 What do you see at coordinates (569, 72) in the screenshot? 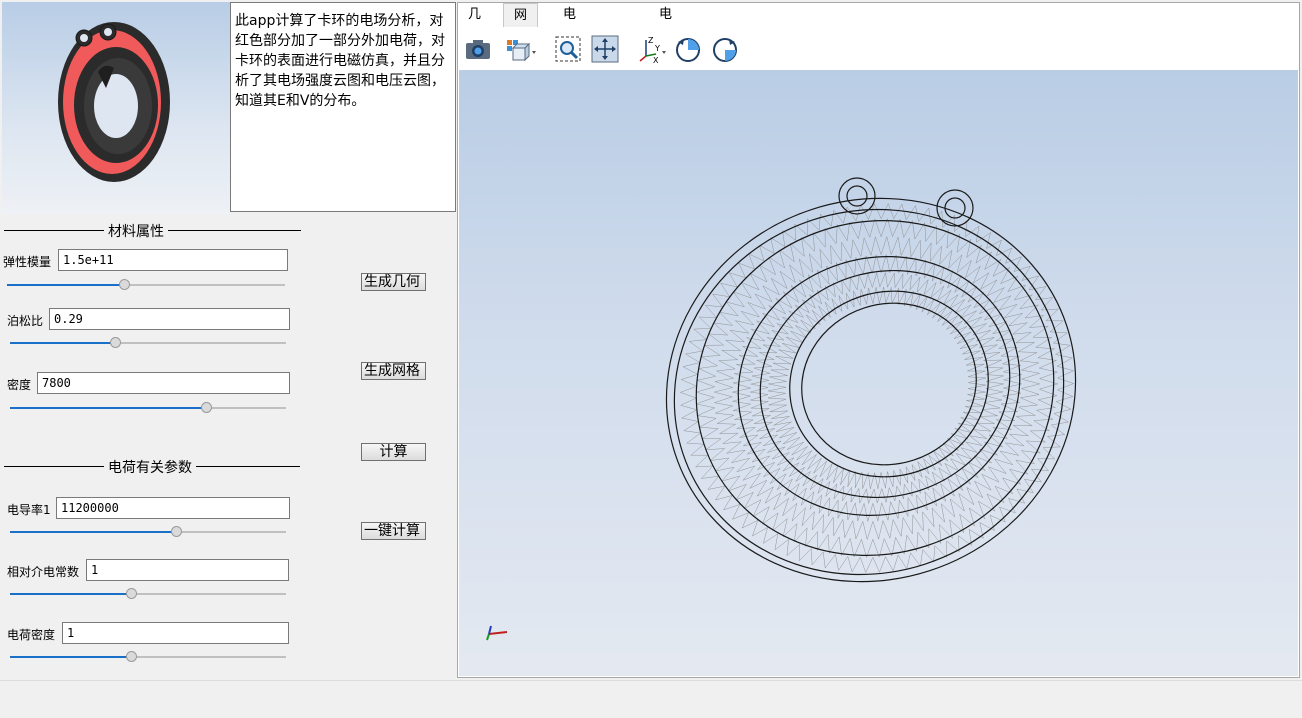
I see `tab-electric-field: 电场强度云图` at bounding box center [569, 72].